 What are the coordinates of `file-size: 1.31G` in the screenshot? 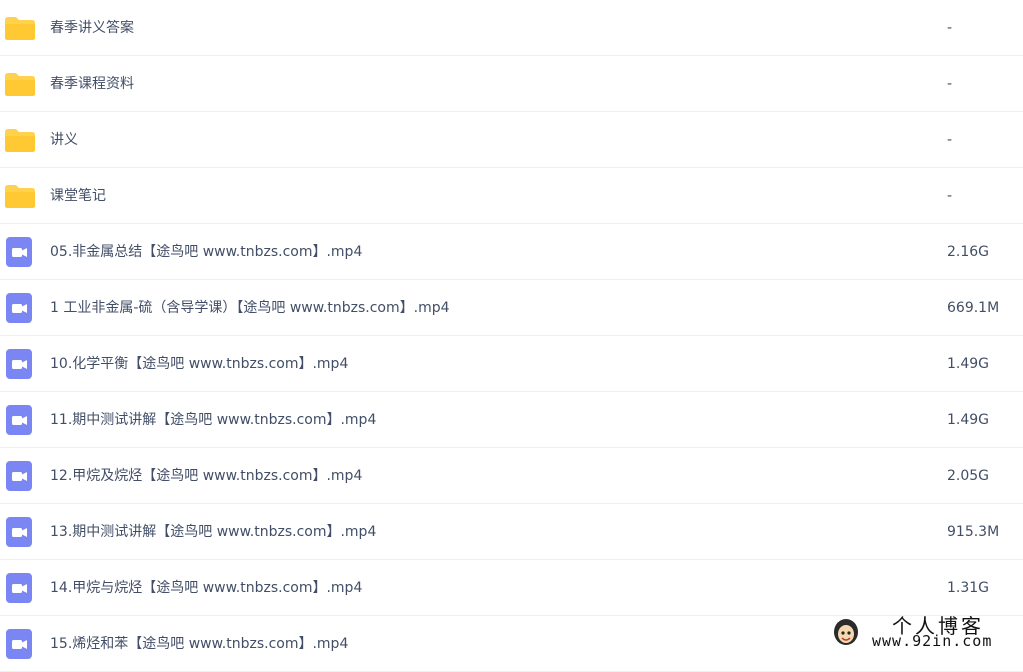 It's located at (968, 588).